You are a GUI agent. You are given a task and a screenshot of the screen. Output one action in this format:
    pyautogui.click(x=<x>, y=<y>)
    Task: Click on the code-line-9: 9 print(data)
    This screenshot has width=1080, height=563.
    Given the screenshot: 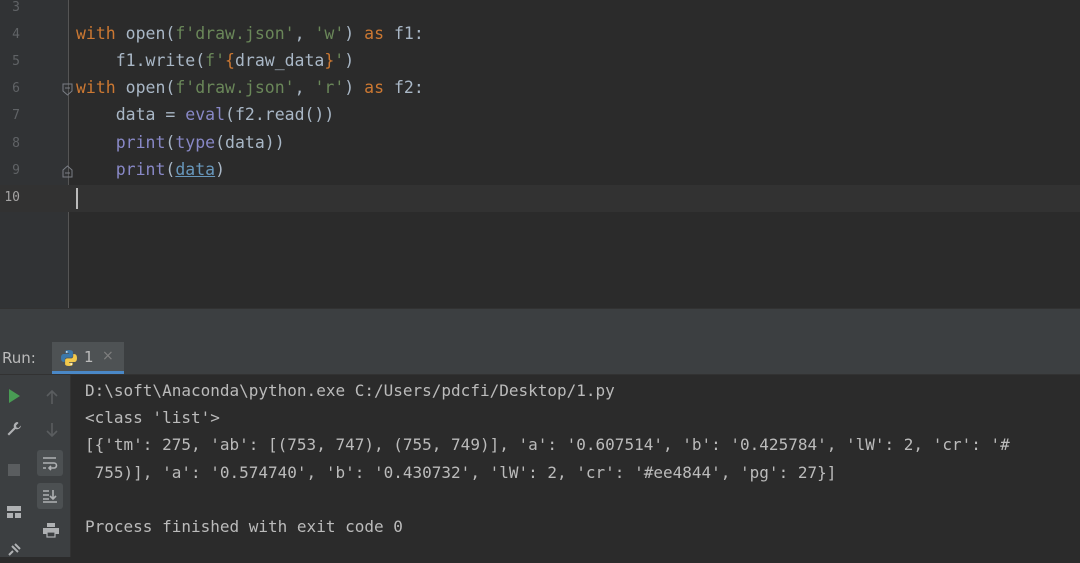 What is the action you would take?
    pyautogui.click(x=540, y=171)
    